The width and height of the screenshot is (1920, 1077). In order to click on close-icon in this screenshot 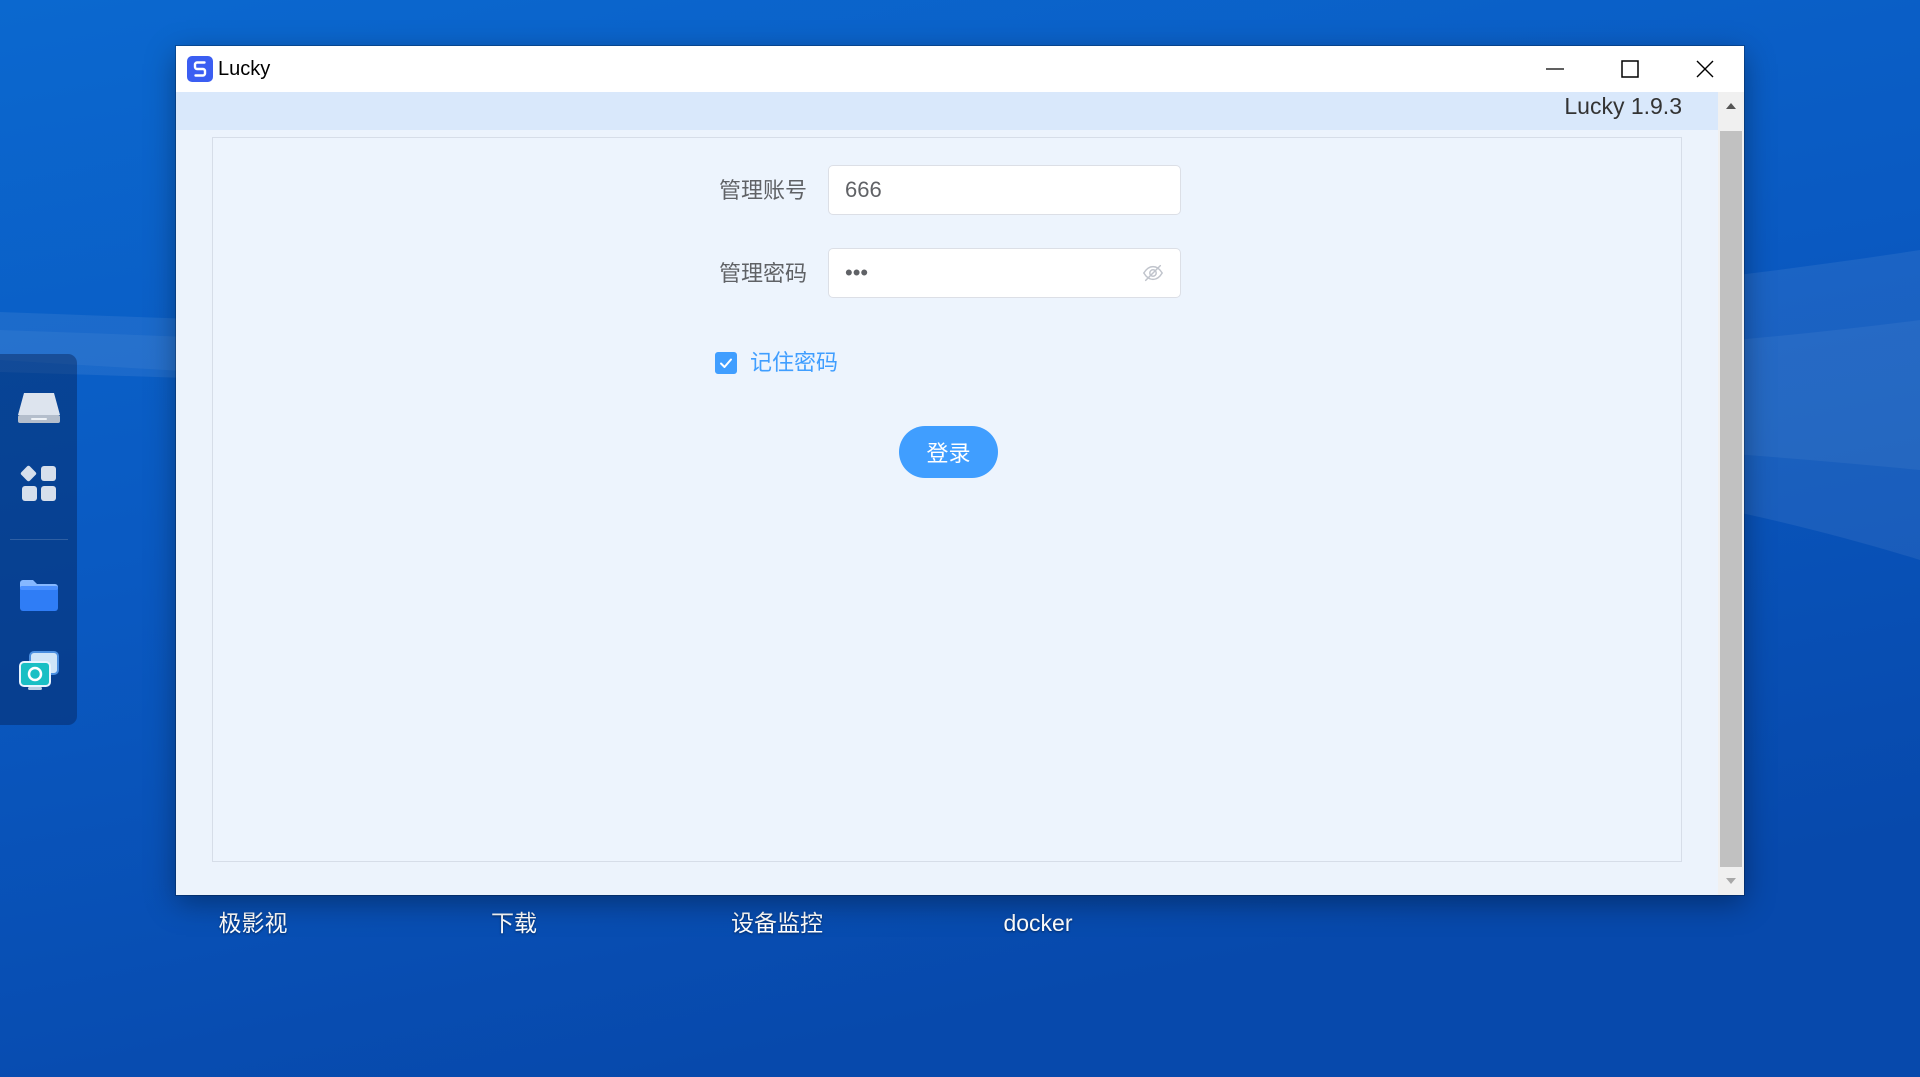, I will do `click(1704, 69)`.